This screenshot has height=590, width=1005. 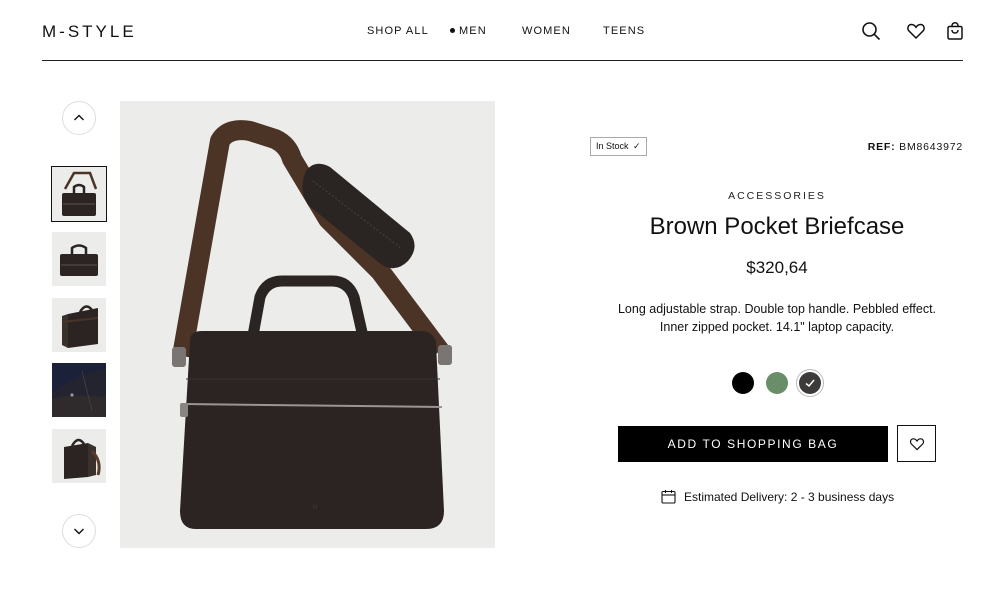 What do you see at coordinates (789, 497) in the screenshot?
I see `delivery-text: Estimated Delivery: 2 - 3 business days` at bounding box center [789, 497].